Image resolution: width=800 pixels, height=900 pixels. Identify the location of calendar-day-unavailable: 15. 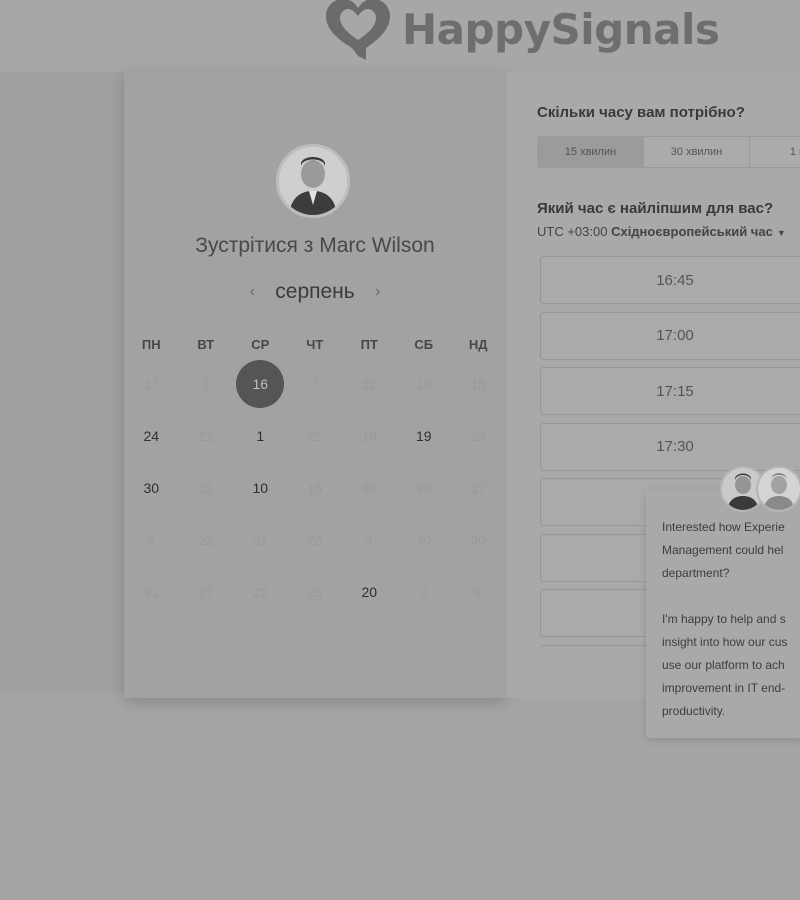
(478, 384).